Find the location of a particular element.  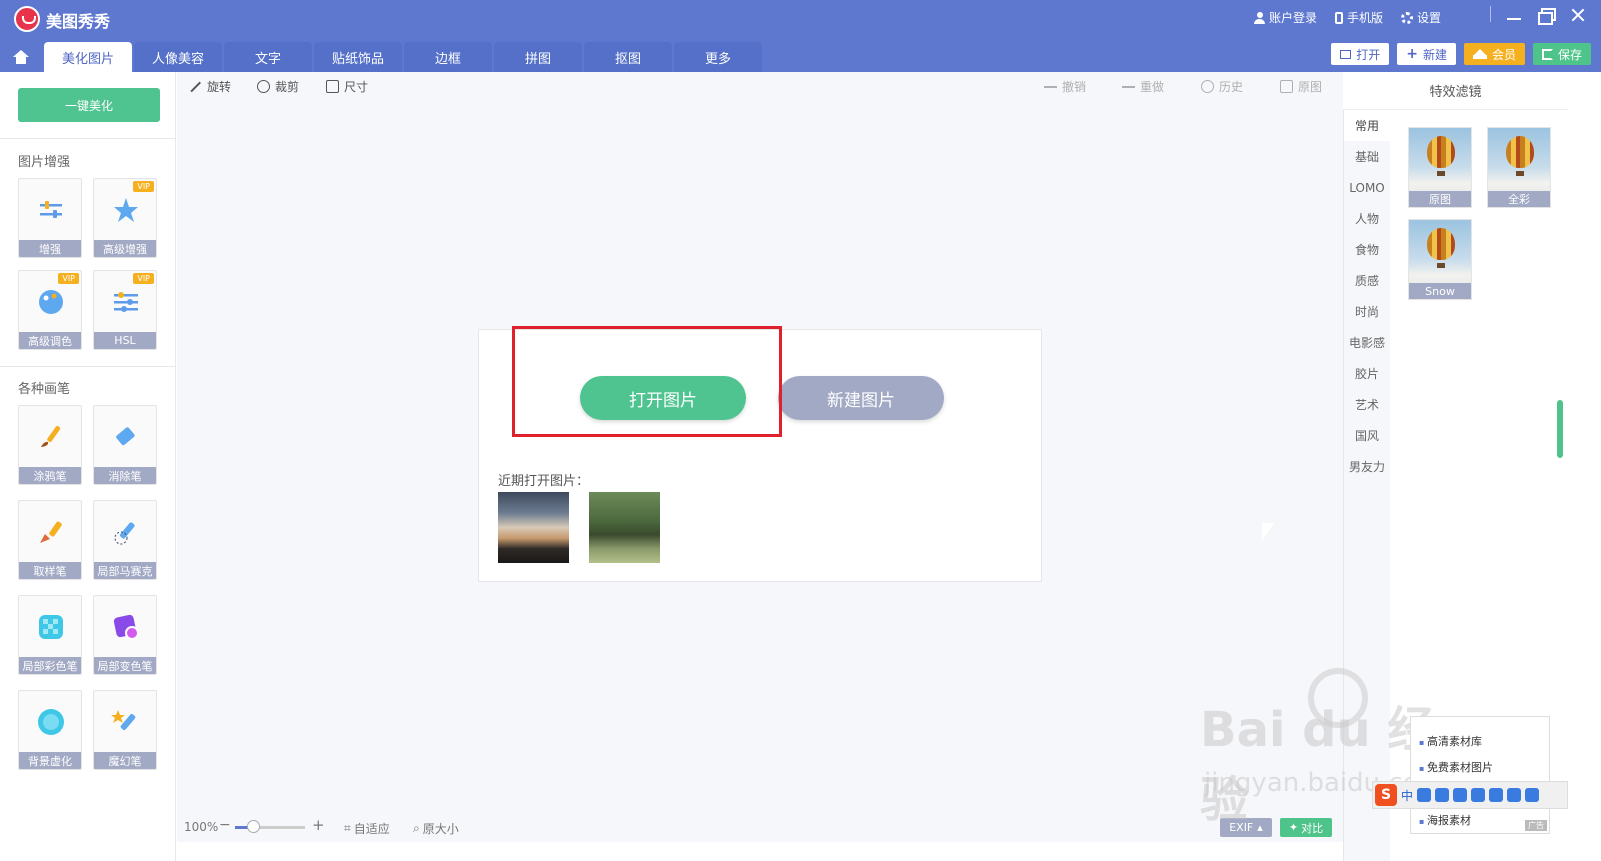

mobile-label: 手机版 is located at coordinates (1364, 18).